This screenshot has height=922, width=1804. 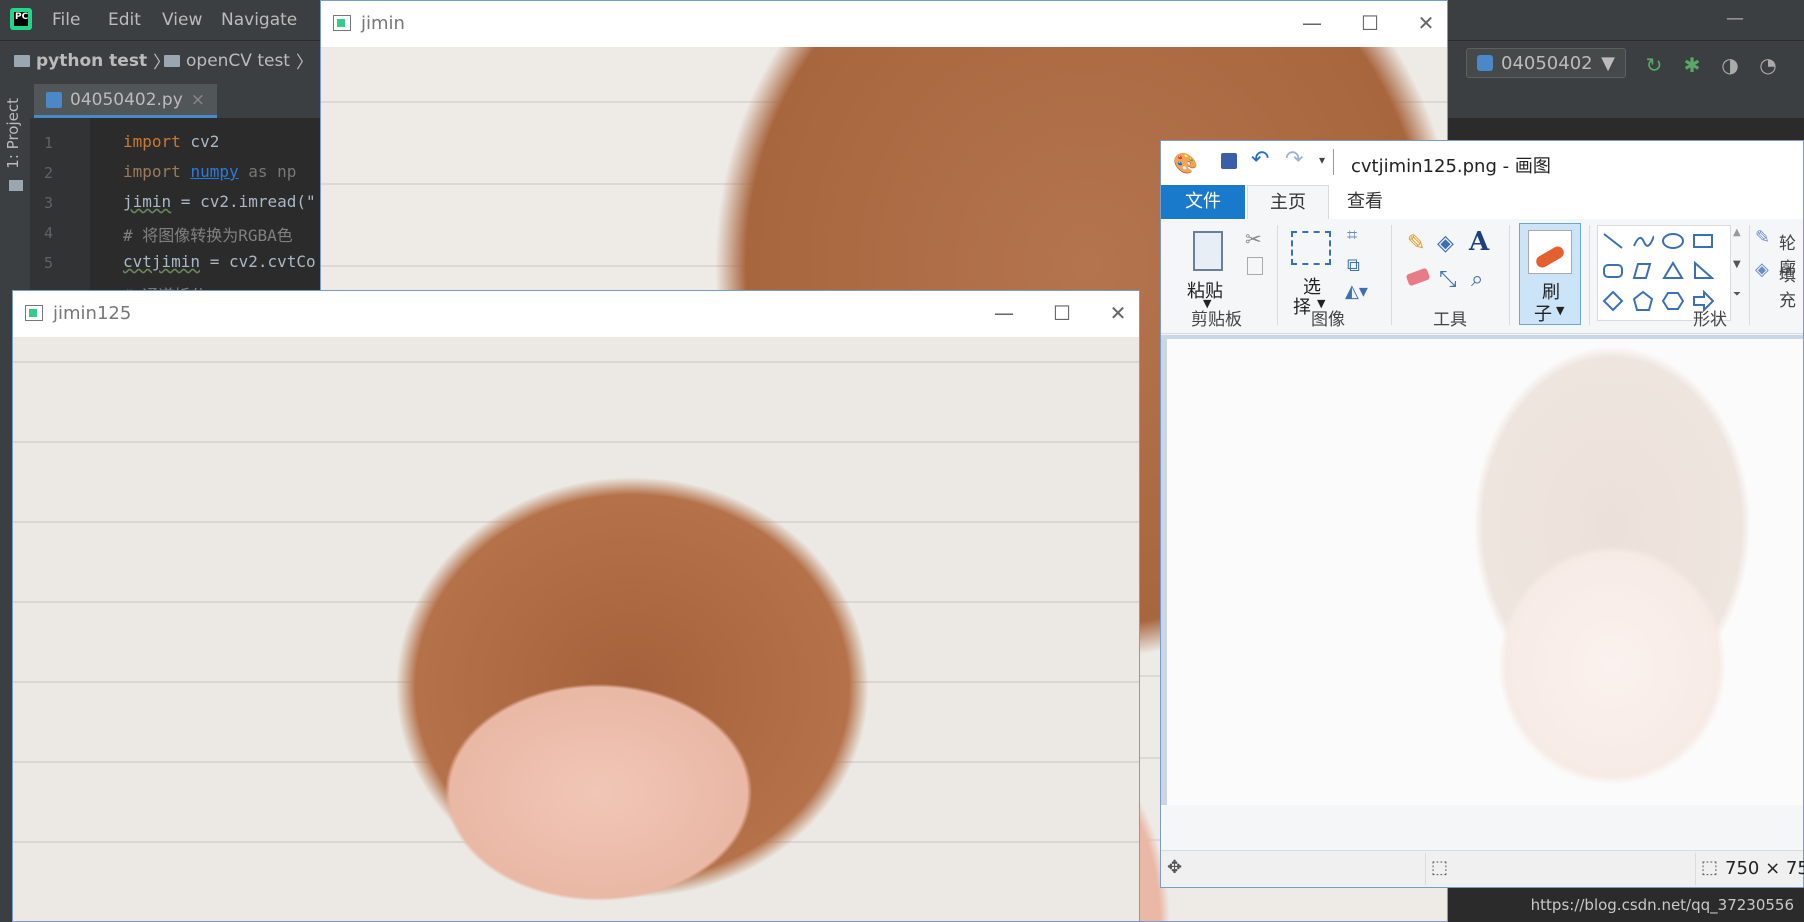 What do you see at coordinates (1418, 277) in the screenshot?
I see `eraser-icon` at bounding box center [1418, 277].